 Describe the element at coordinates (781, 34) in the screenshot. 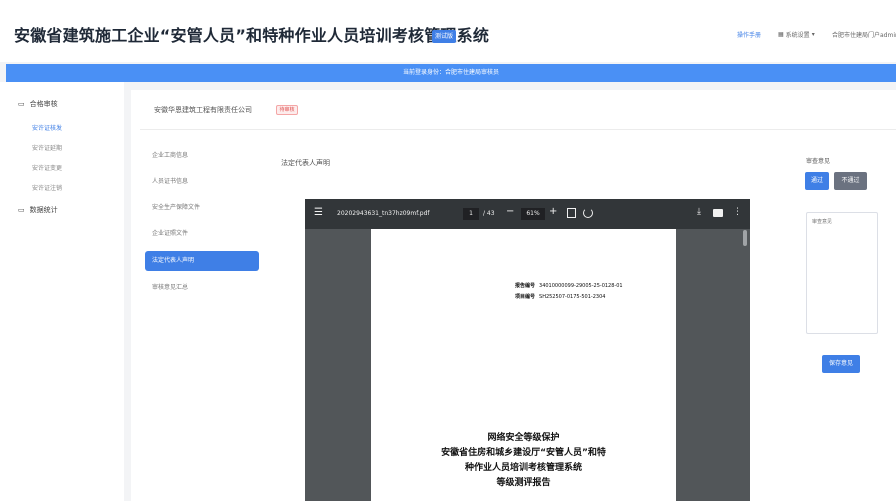

I see `settings-icon: ▦` at that location.